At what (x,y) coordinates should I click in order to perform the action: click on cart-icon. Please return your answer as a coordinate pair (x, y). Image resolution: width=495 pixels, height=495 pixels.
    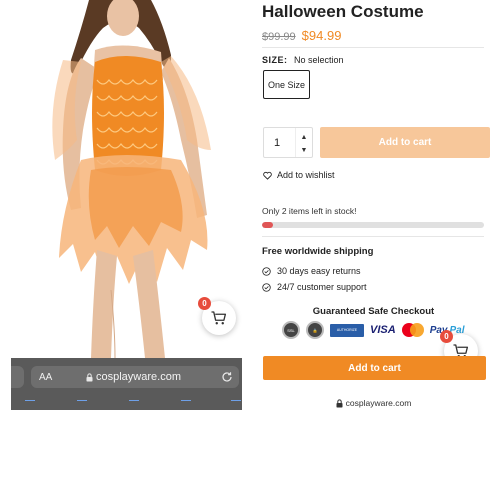
    Looking at the image, I should click on (219, 318).